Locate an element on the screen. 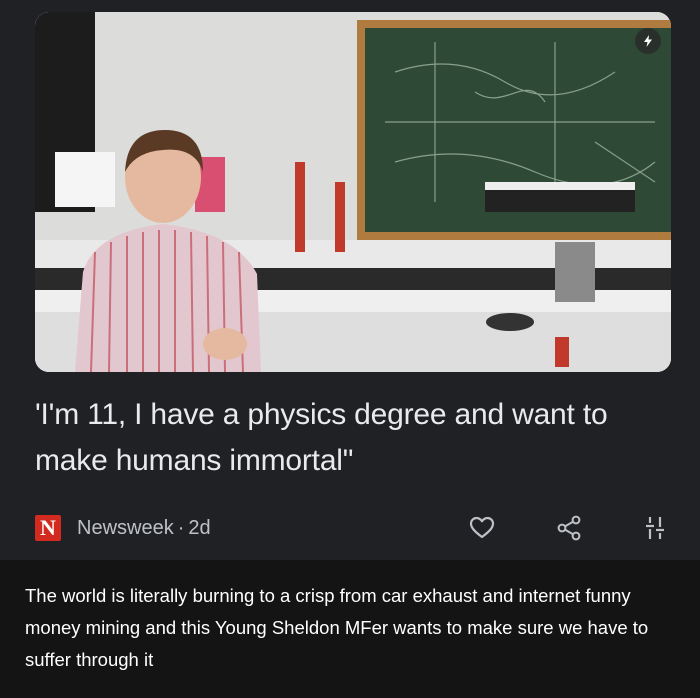 The image size is (700, 698). source-name: Newsweek is located at coordinates (125, 528).